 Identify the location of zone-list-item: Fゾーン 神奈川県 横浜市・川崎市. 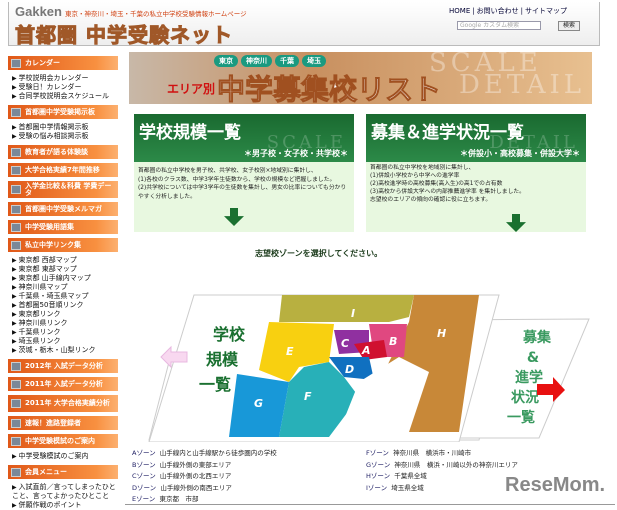
(442, 454).